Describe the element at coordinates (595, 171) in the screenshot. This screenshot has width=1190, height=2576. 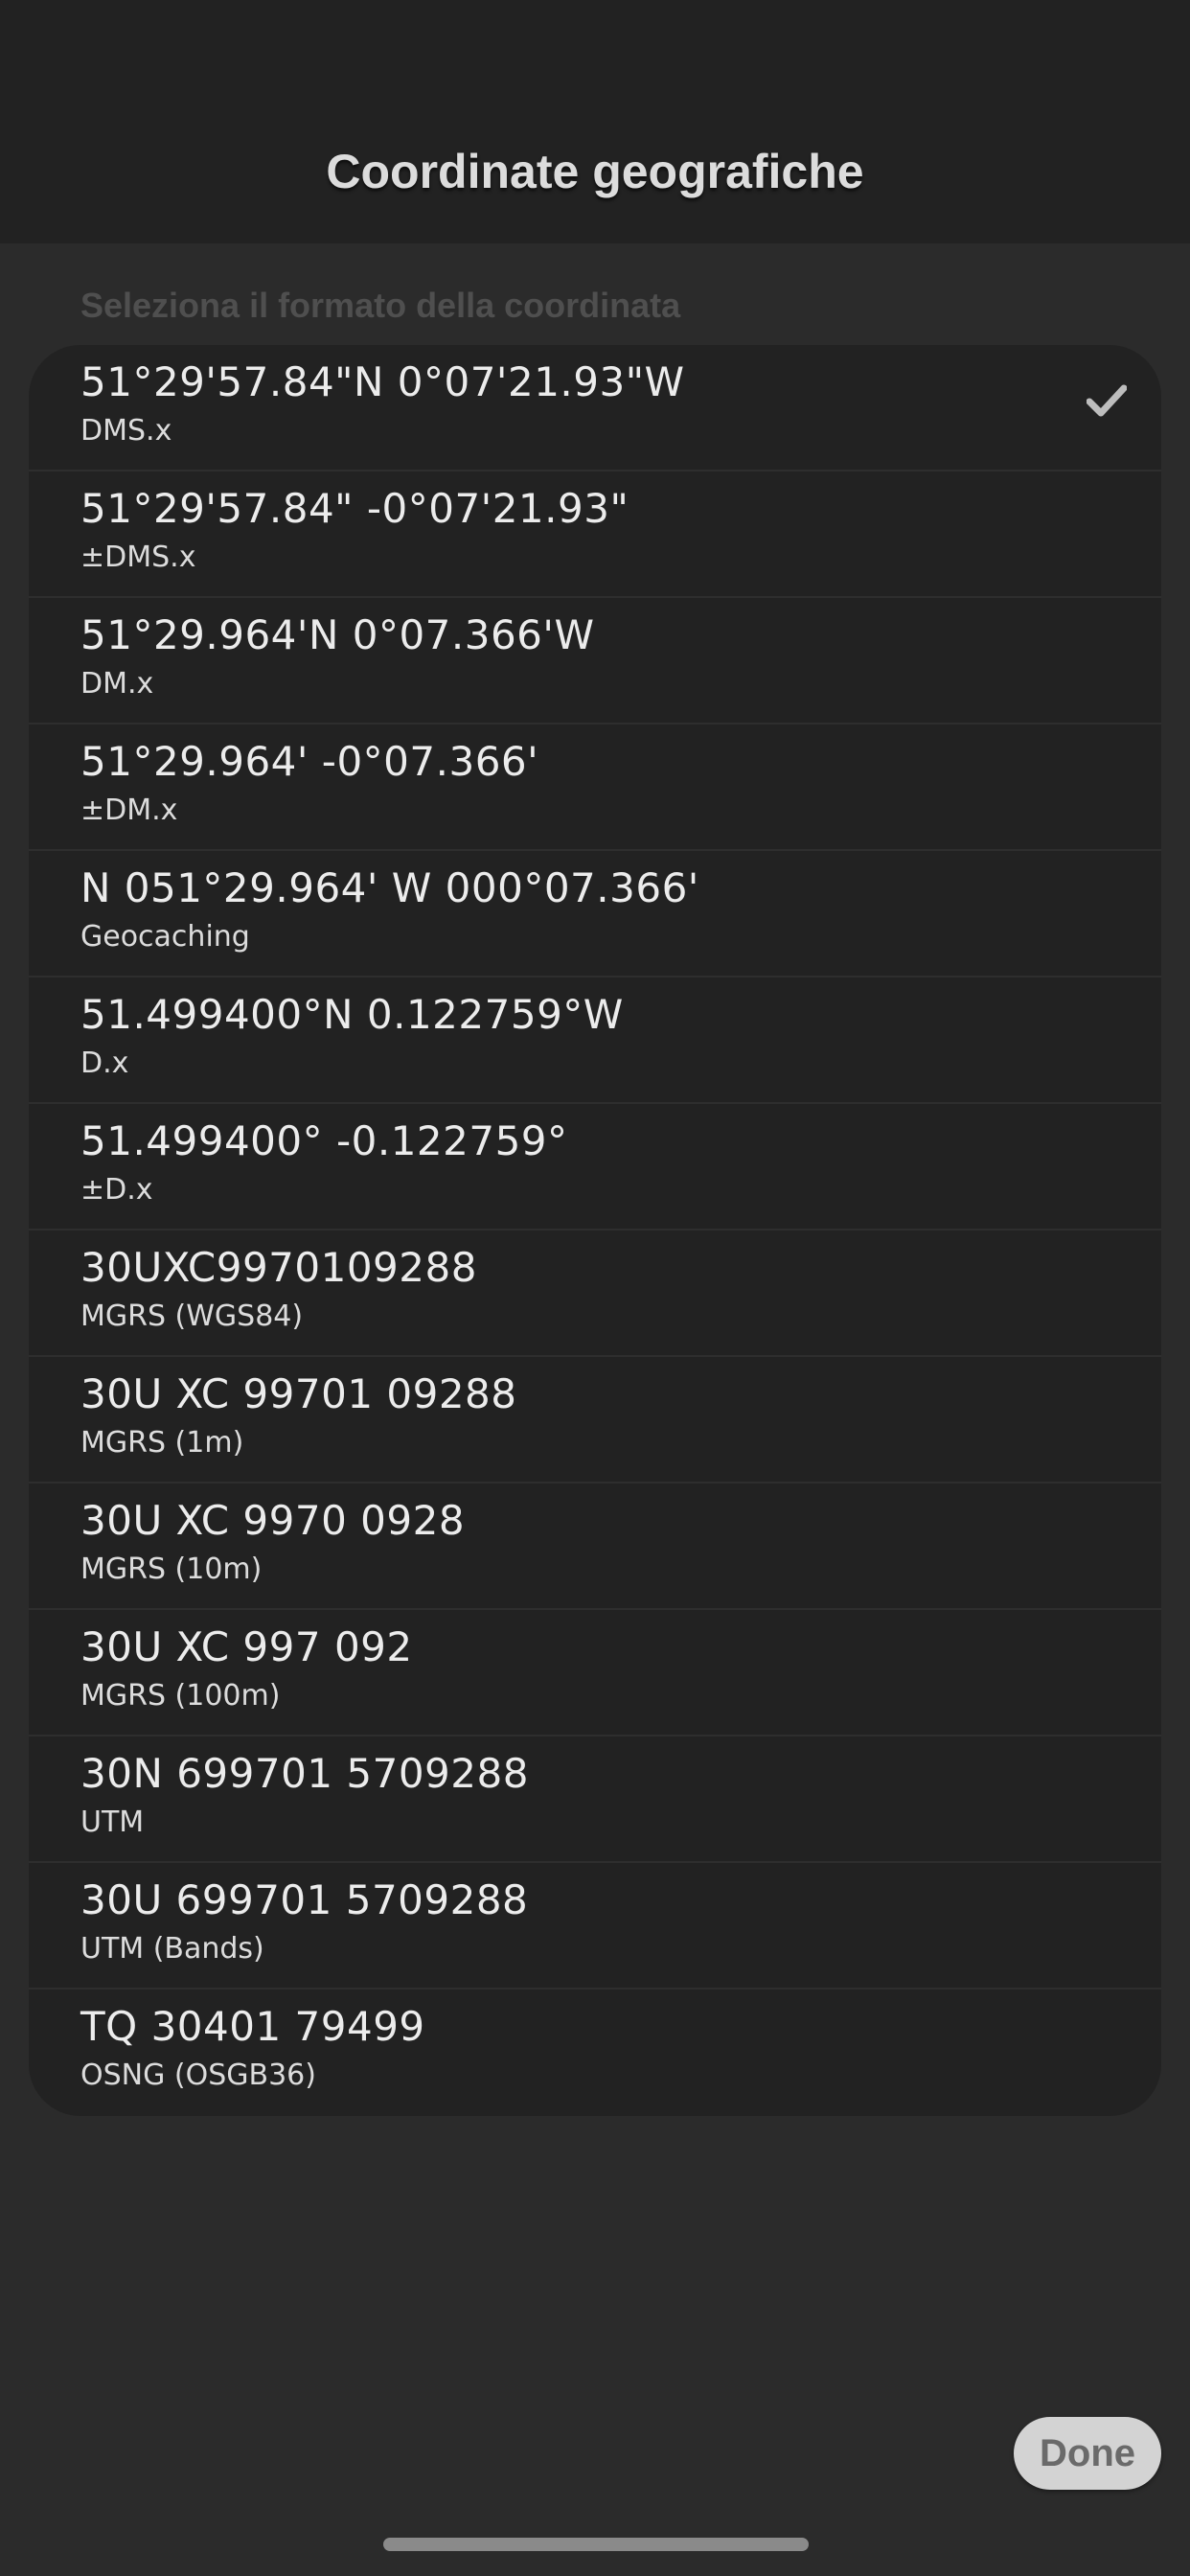
I see `page-title: Coordinate geografiche` at that location.